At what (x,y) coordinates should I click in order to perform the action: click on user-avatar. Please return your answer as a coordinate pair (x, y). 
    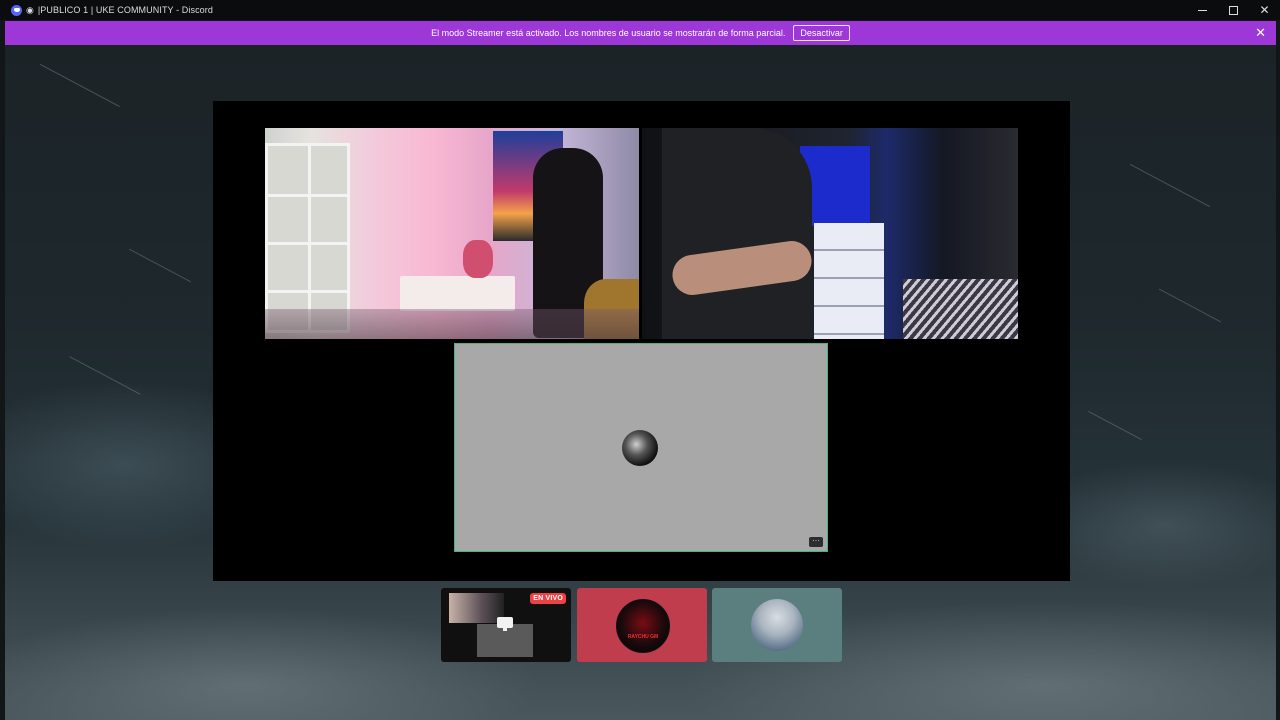
    Looking at the image, I should click on (640, 448).